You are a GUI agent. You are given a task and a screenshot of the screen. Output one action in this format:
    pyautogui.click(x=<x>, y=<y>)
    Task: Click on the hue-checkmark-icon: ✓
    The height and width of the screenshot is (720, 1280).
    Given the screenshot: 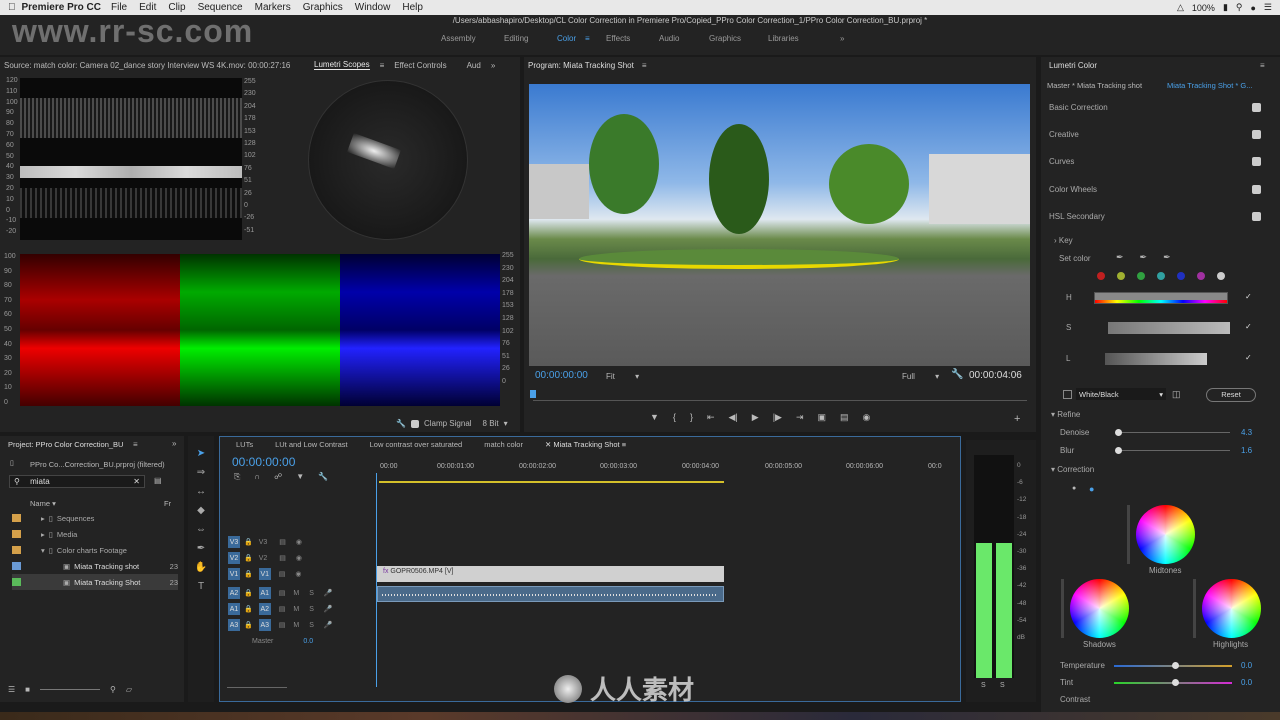 What is the action you would take?
    pyautogui.click(x=1248, y=296)
    